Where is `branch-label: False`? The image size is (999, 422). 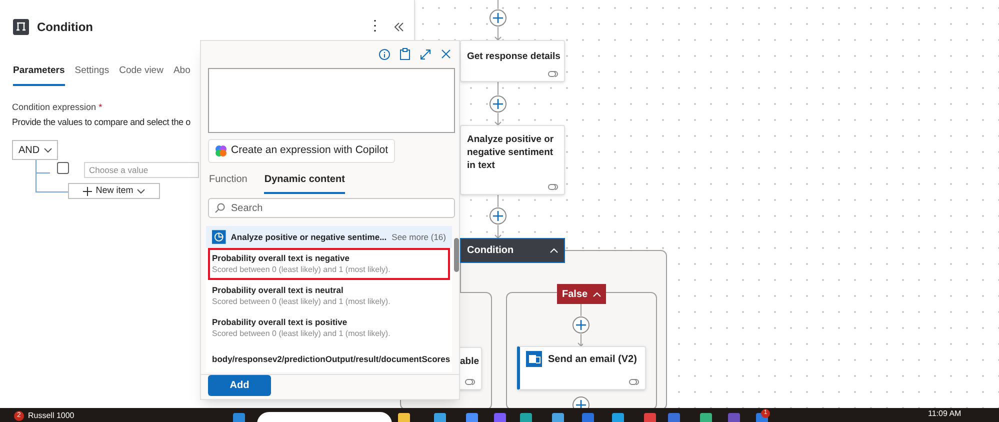
branch-label: False is located at coordinates (581, 294).